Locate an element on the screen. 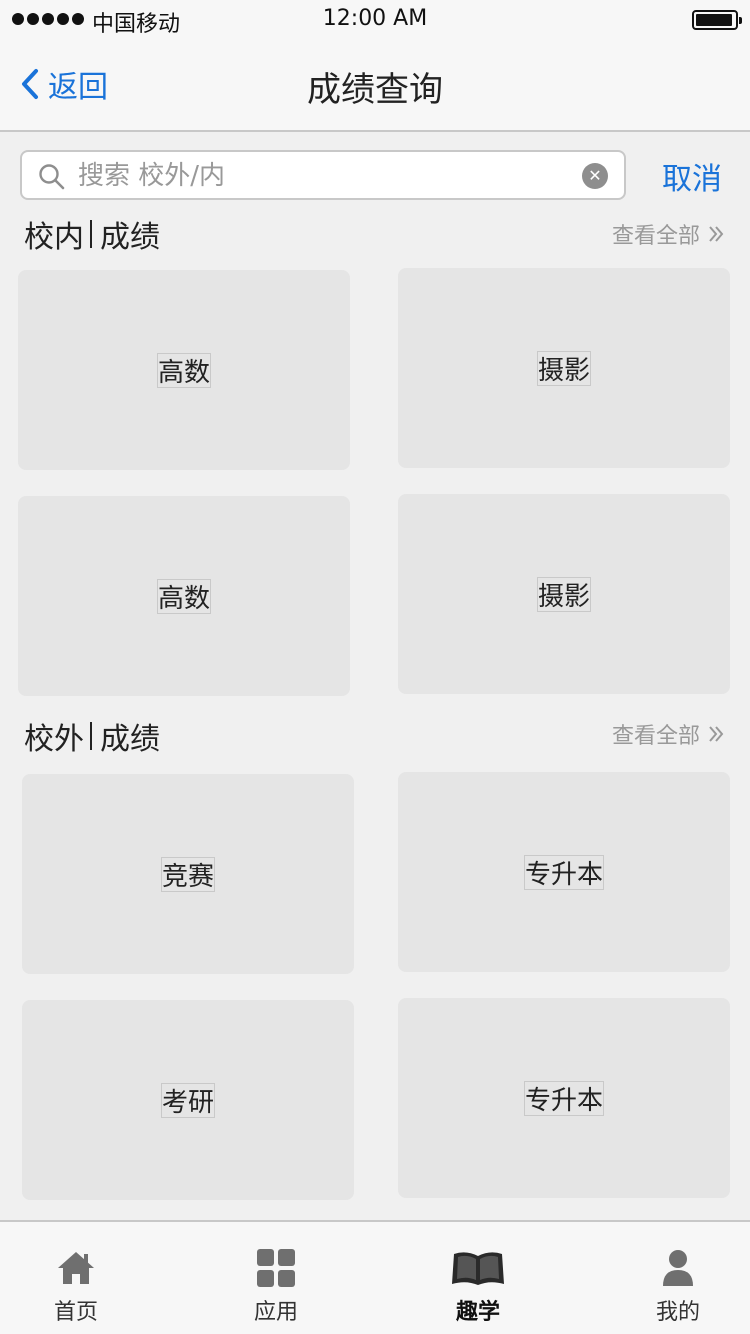 Image resolution: width=750 pixels, height=1334 pixels. score-card-postgraduate: 考研 is located at coordinates (188, 1100).